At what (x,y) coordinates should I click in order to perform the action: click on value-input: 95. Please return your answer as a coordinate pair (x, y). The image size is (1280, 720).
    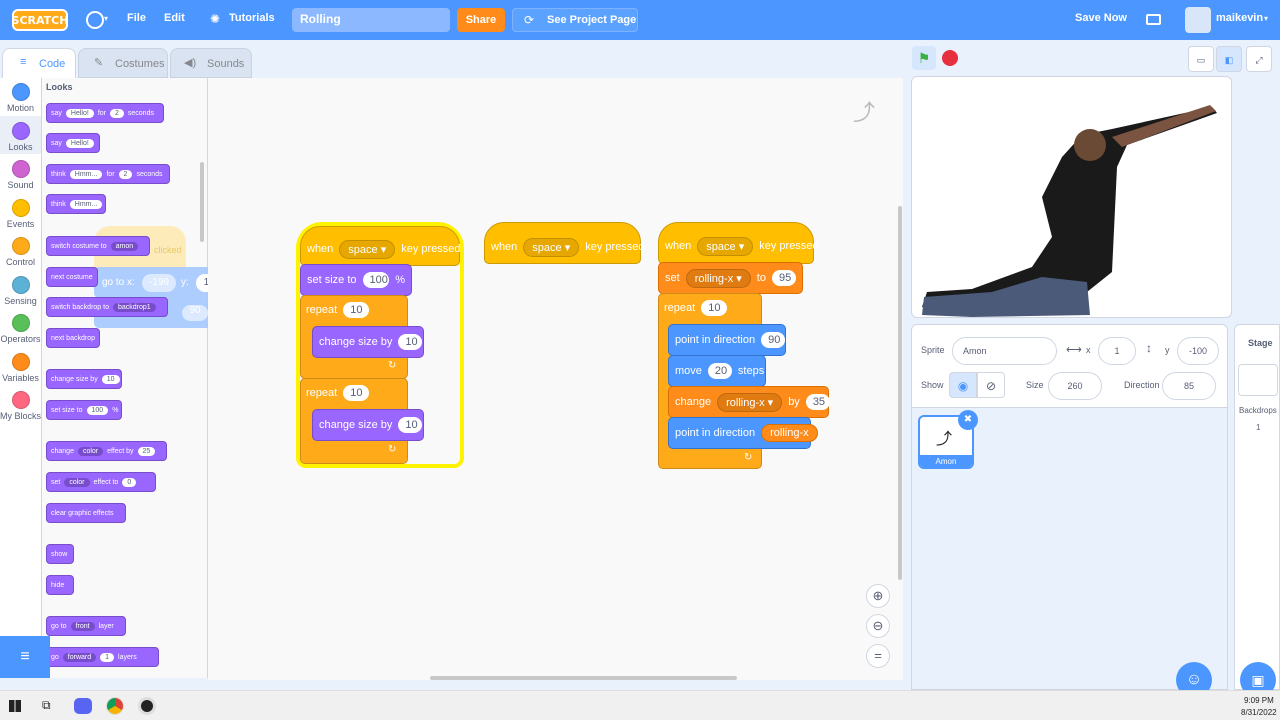
    Looking at the image, I should click on (783, 278).